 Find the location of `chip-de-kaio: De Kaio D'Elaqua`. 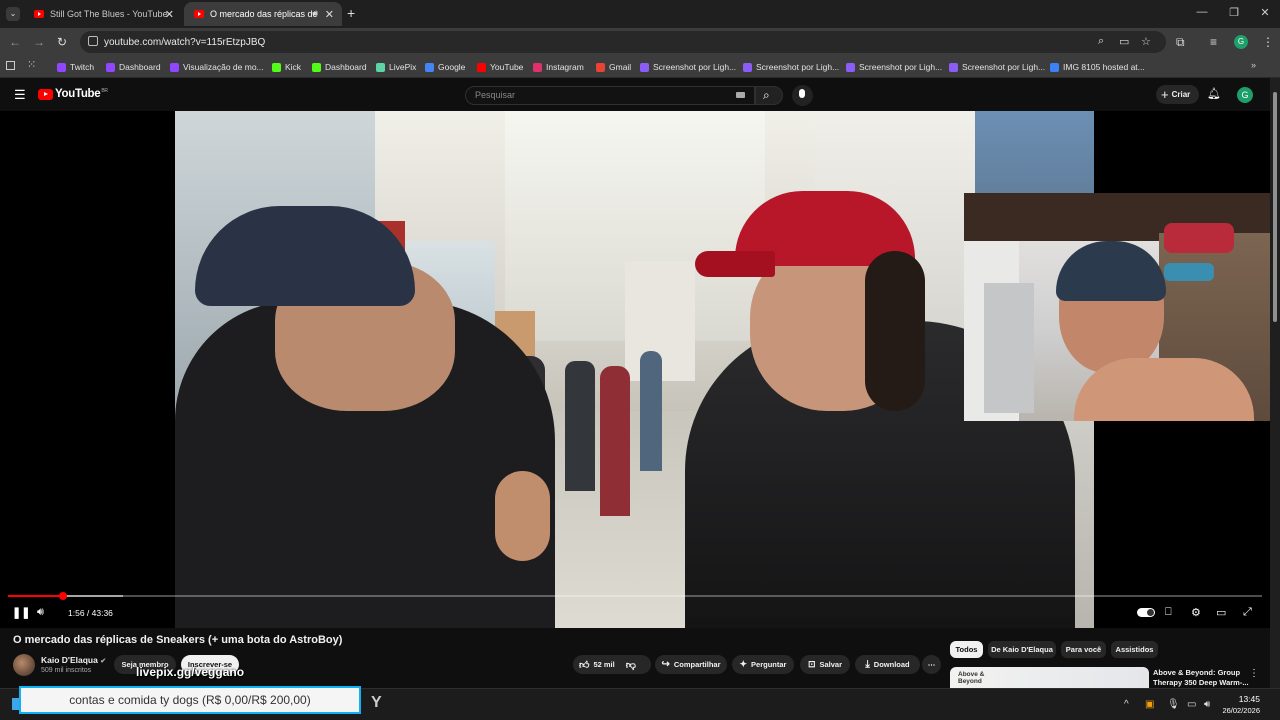

chip-de-kaio: De Kaio D'Elaqua is located at coordinates (1022, 649).